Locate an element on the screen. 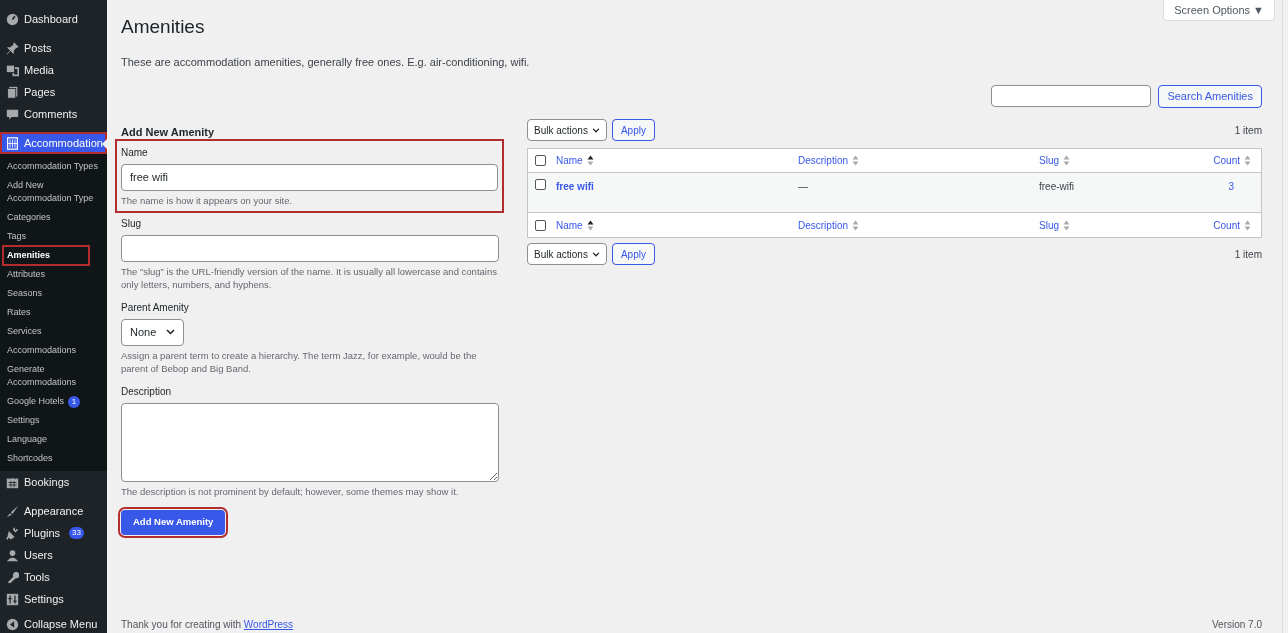 This screenshot has width=1288, height=633. submenu-item-label: Shortcodes is located at coordinates (30, 458).